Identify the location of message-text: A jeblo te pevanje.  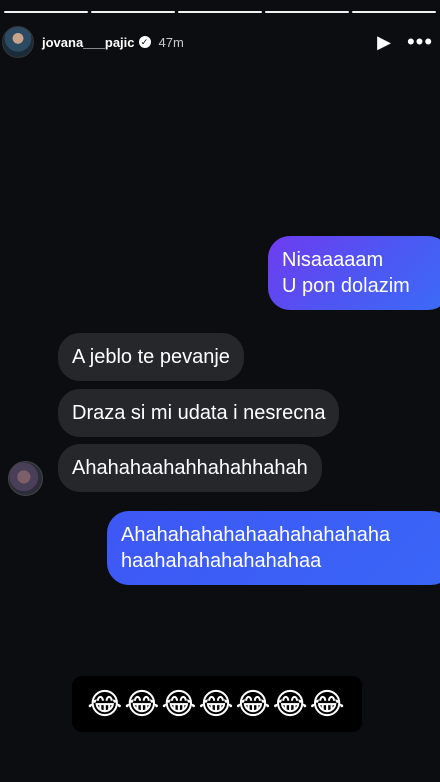
(151, 357).